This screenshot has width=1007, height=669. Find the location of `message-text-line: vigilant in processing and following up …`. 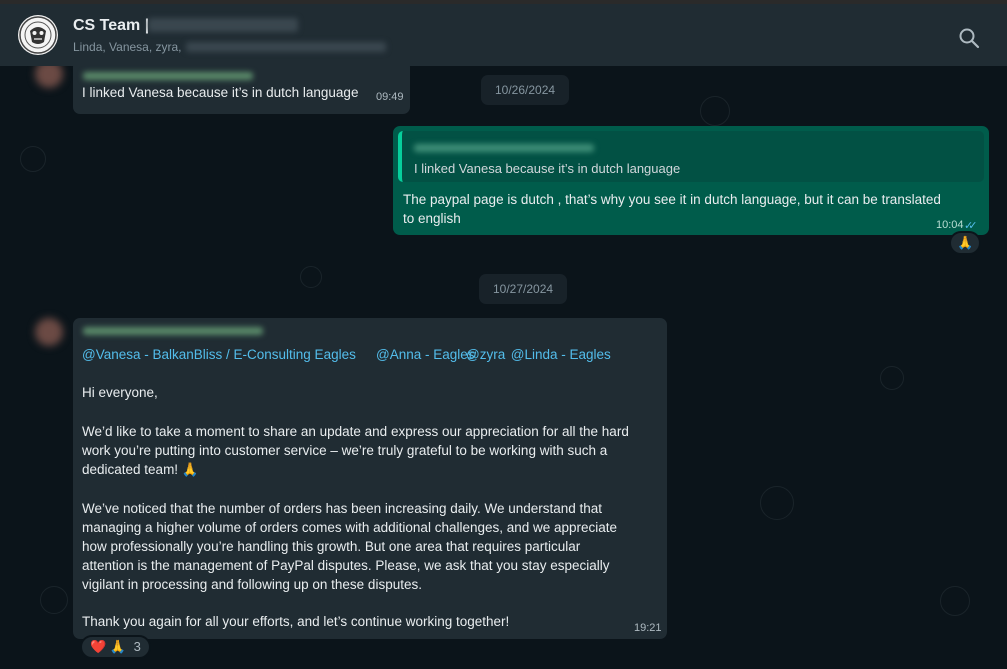

message-text-line: vigilant in processing and following up … is located at coordinates (252, 584).